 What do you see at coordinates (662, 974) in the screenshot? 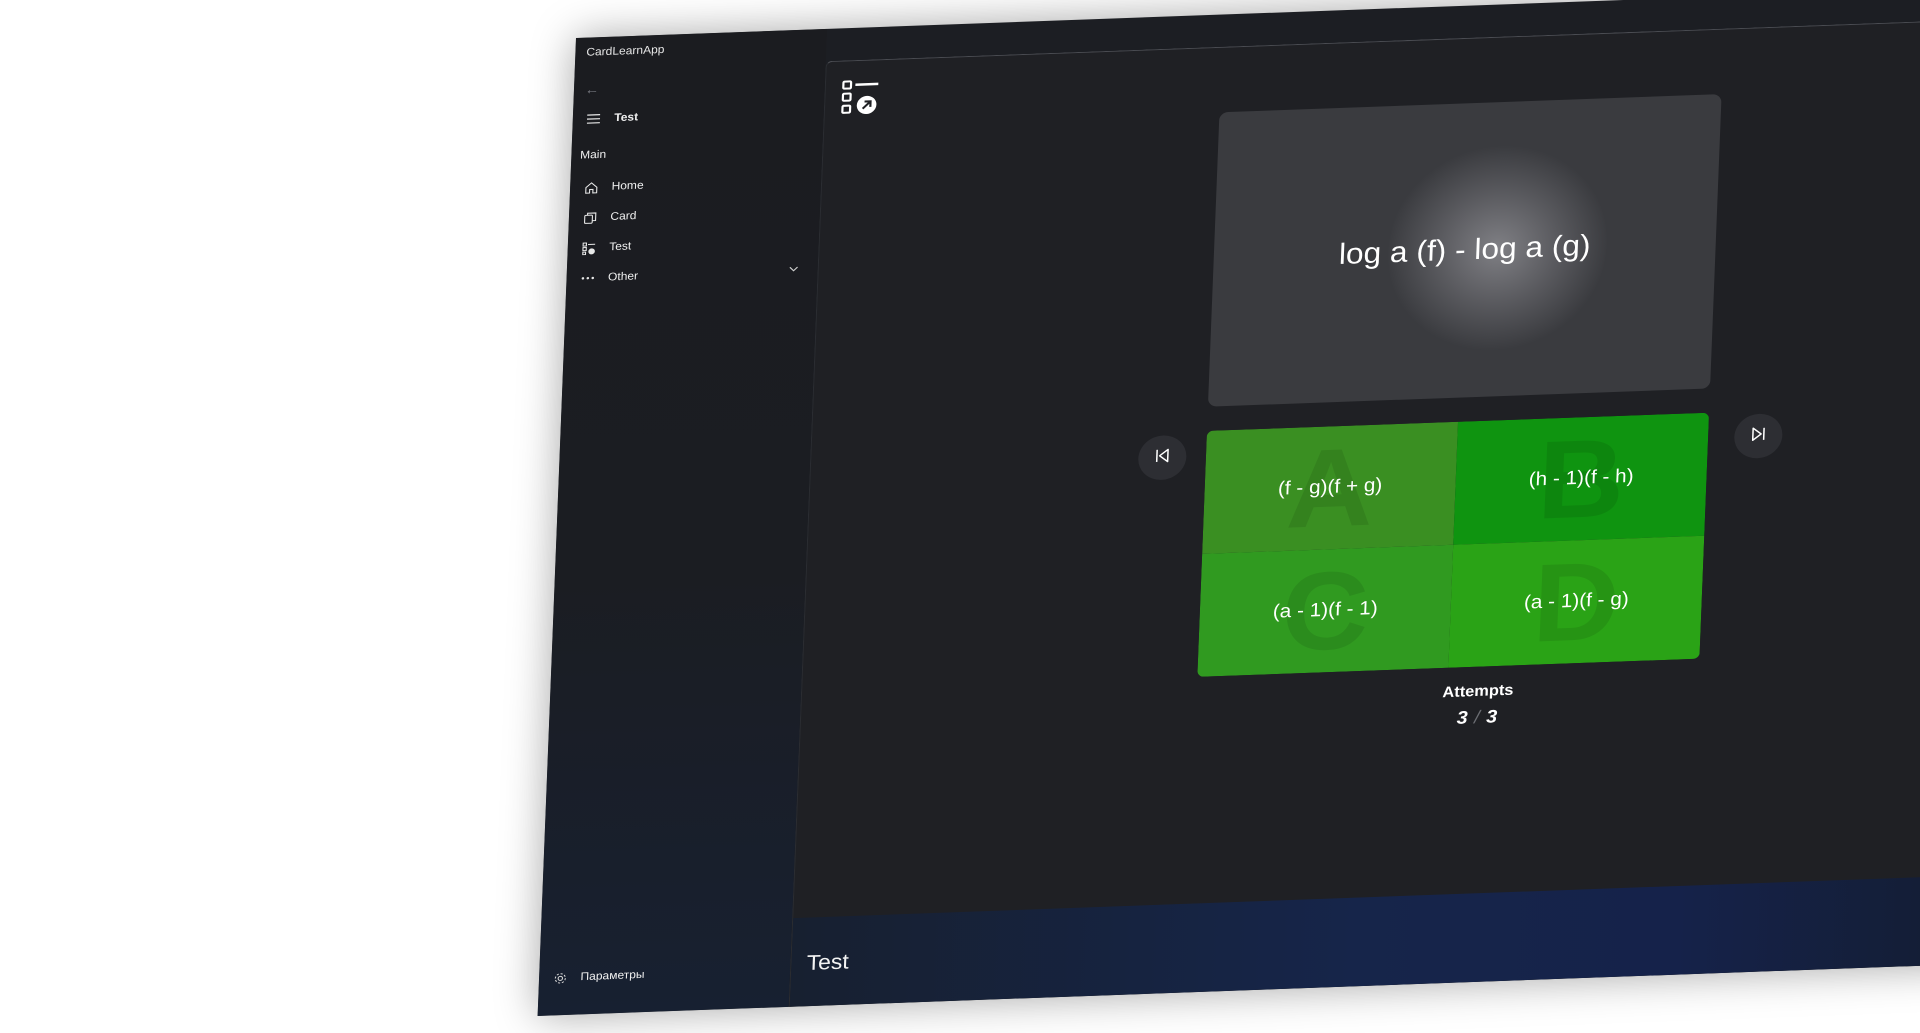
I see `sidebar-item-settings: Параметры` at bounding box center [662, 974].